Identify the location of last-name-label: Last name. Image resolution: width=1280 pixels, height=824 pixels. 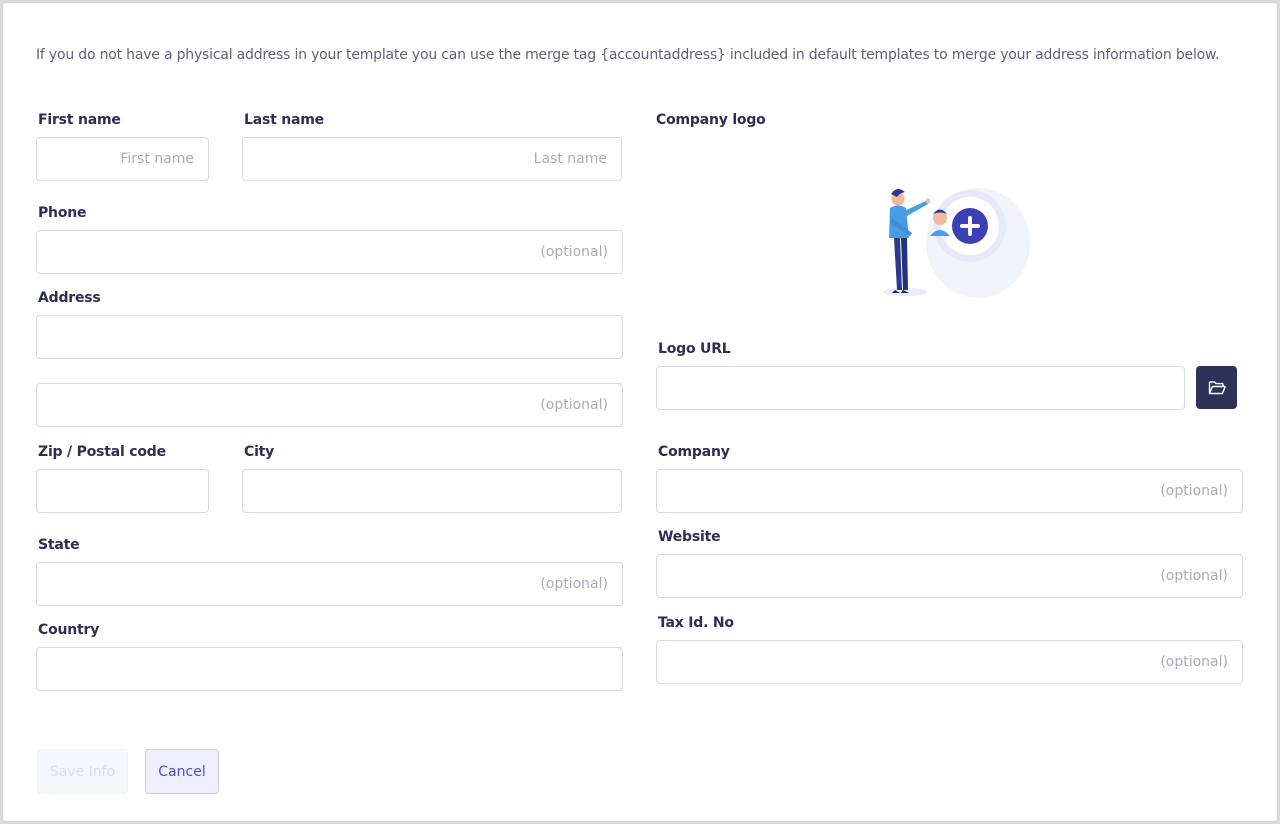
(284, 120).